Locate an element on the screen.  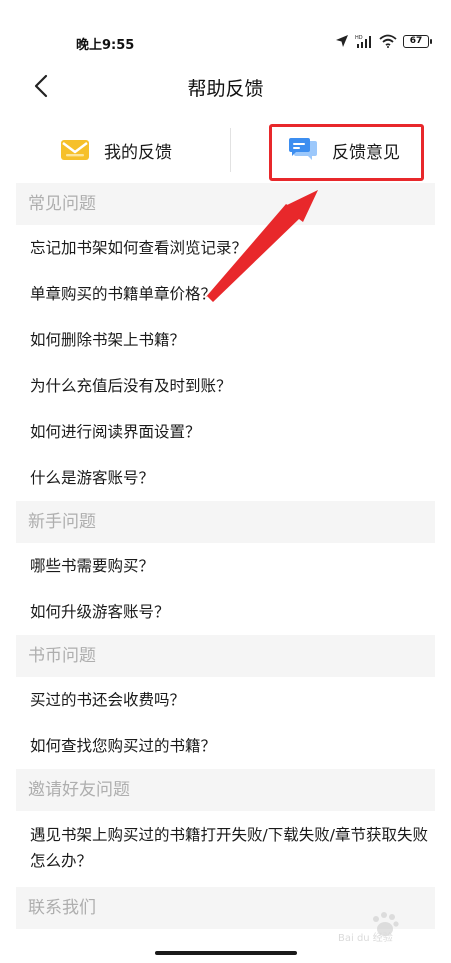
network-label: HD is located at coordinates (359, 38).